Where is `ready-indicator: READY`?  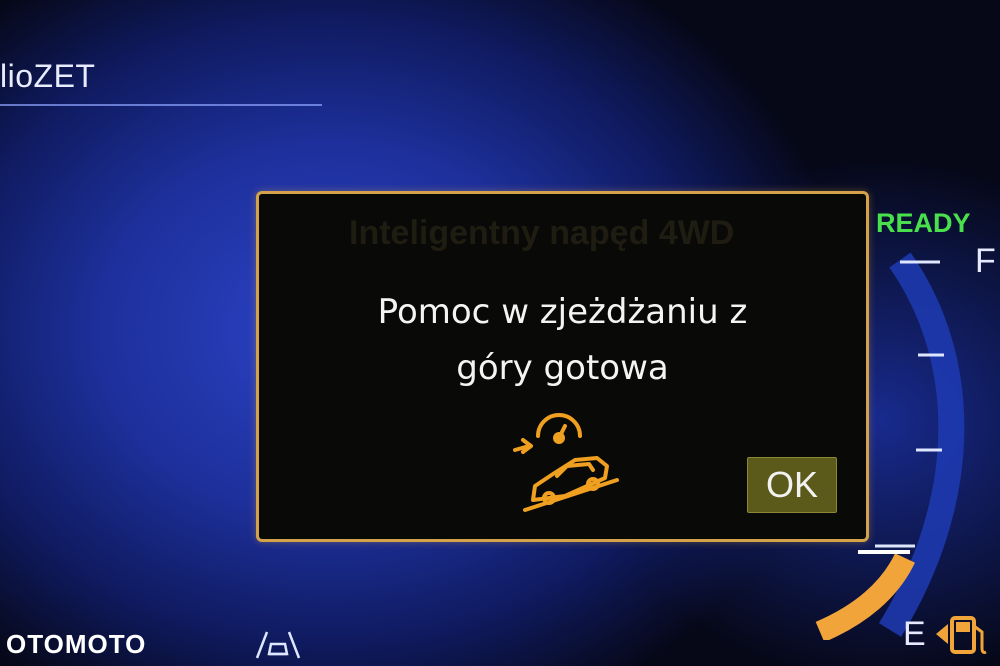 ready-indicator: READY is located at coordinates (923, 223).